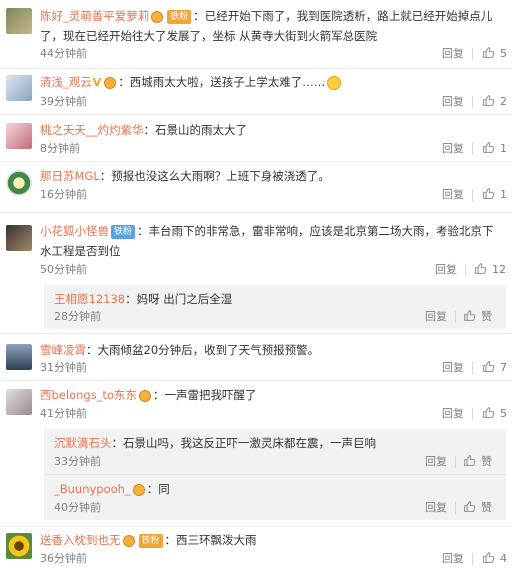  What do you see at coordinates (334, 82) in the screenshot?
I see `smiley-emoji-icon` at bounding box center [334, 82].